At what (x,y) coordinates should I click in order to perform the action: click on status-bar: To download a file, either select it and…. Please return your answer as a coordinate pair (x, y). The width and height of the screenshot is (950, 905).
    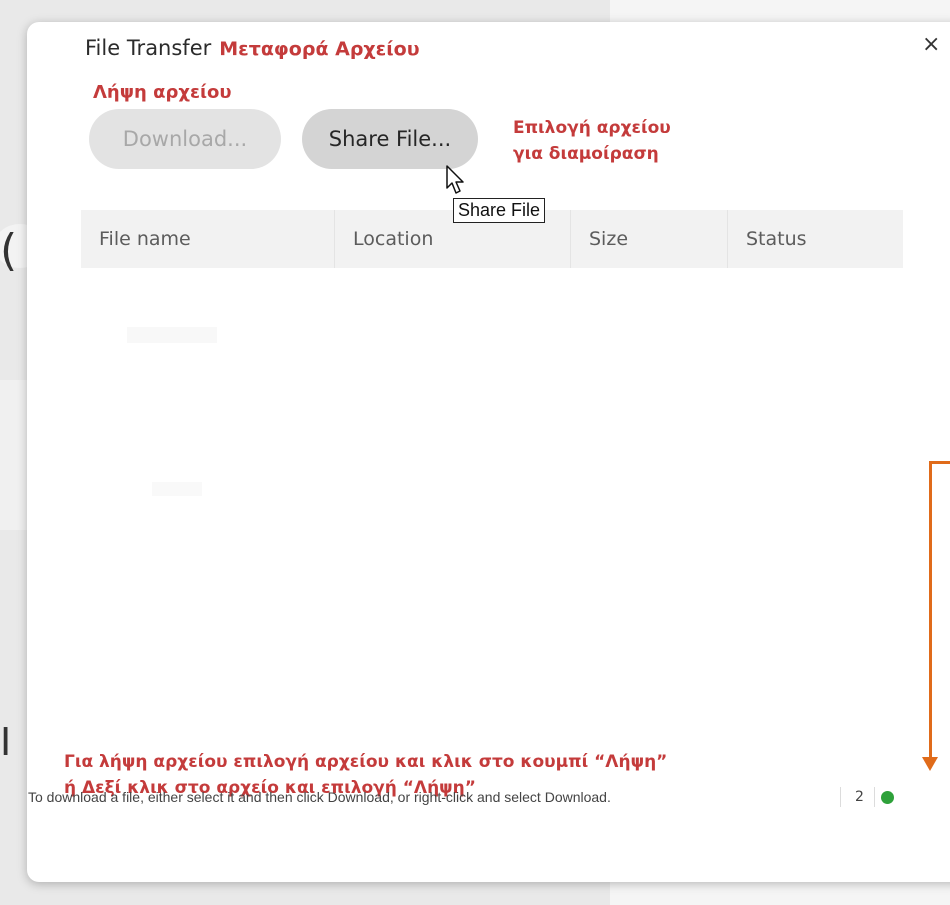
    Looking at the image, I should click on (488, 797).